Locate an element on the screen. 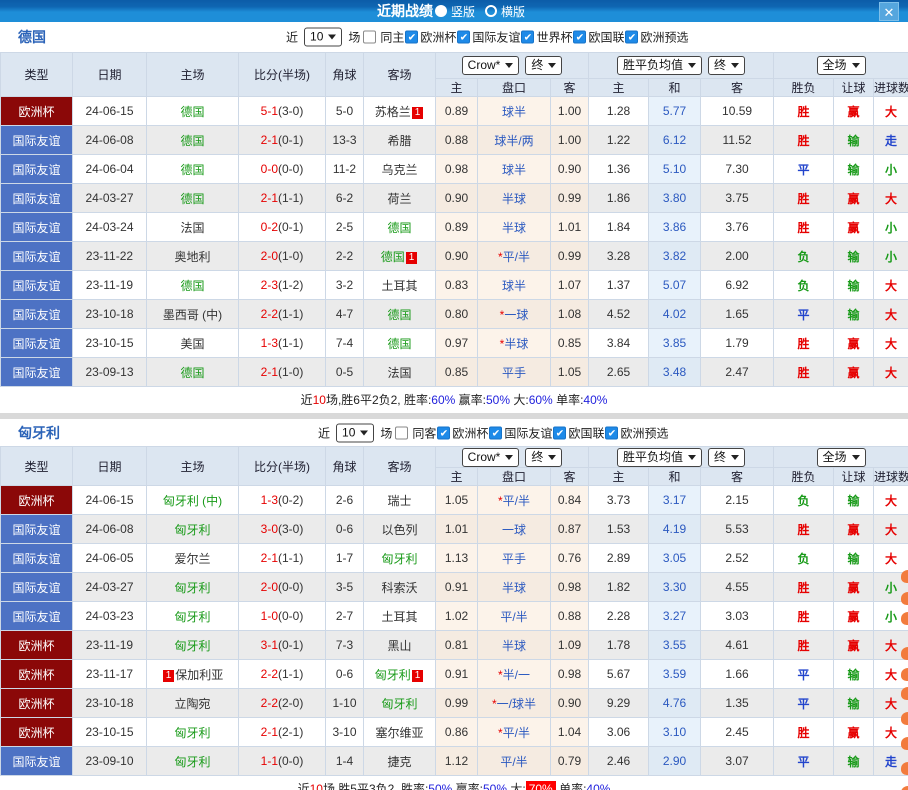 This screenshot has width=908, height=790. summary-segment: 50% is located at coordinates (498, 400).